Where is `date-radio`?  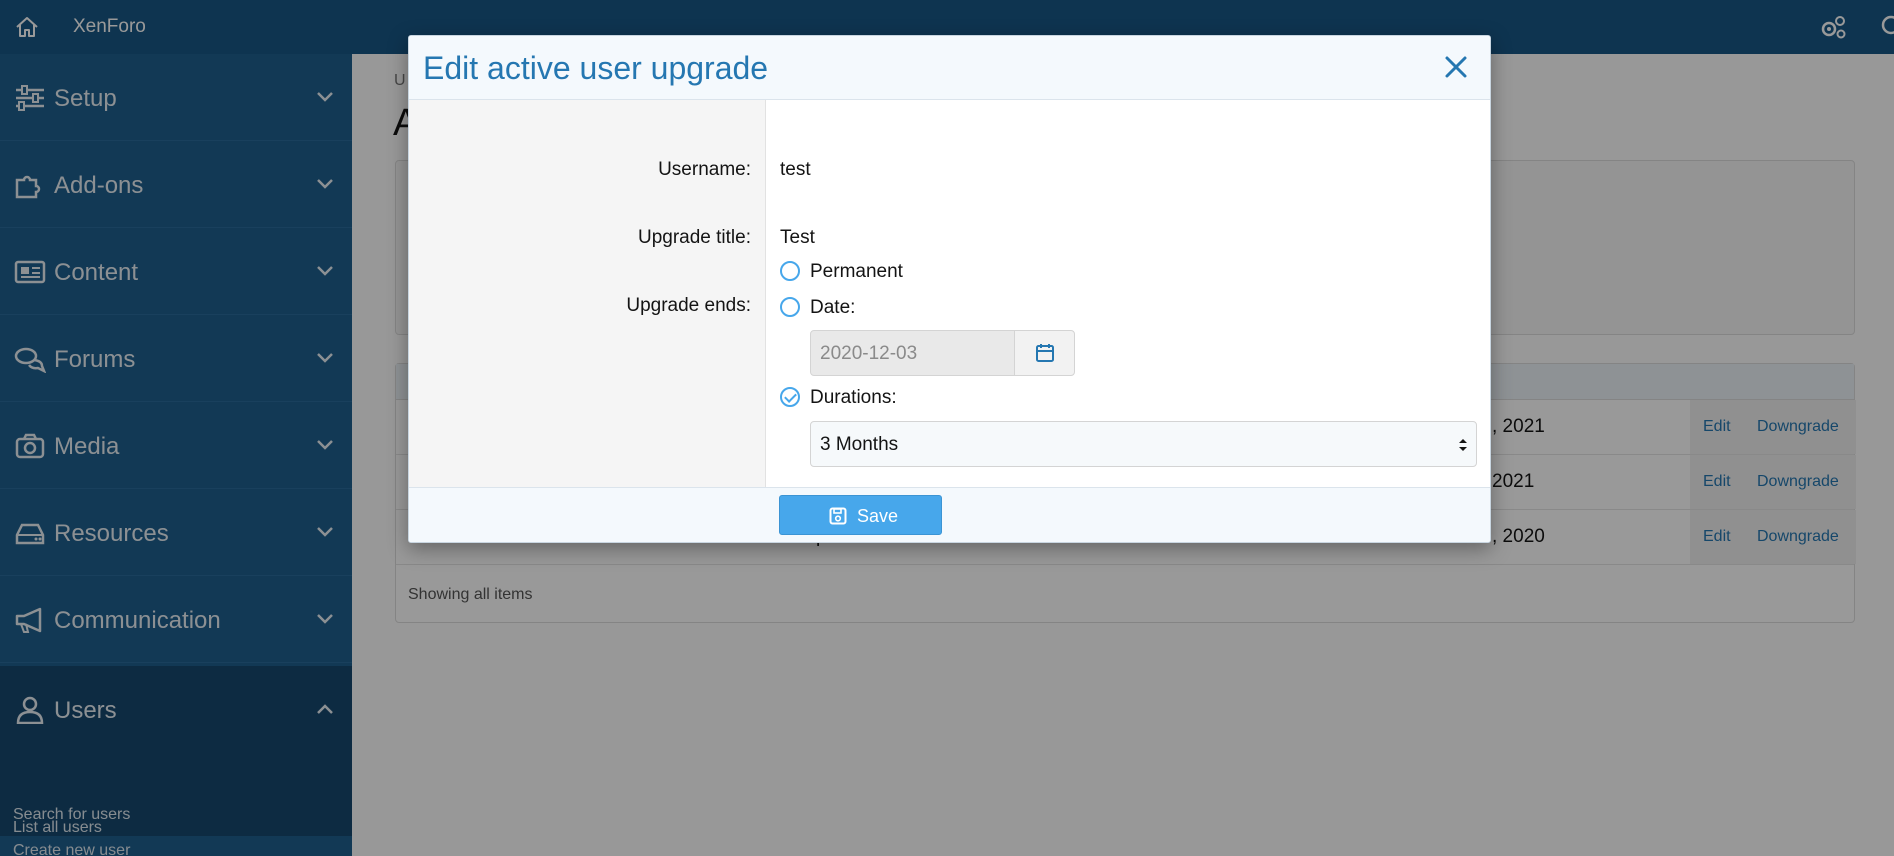
date-radio is located at coordinates (790, 307).